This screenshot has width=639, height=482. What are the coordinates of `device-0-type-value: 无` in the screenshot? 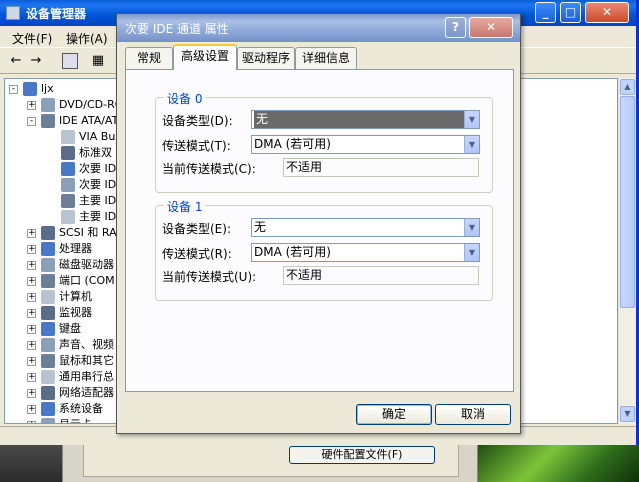 It's located at (360, 119).